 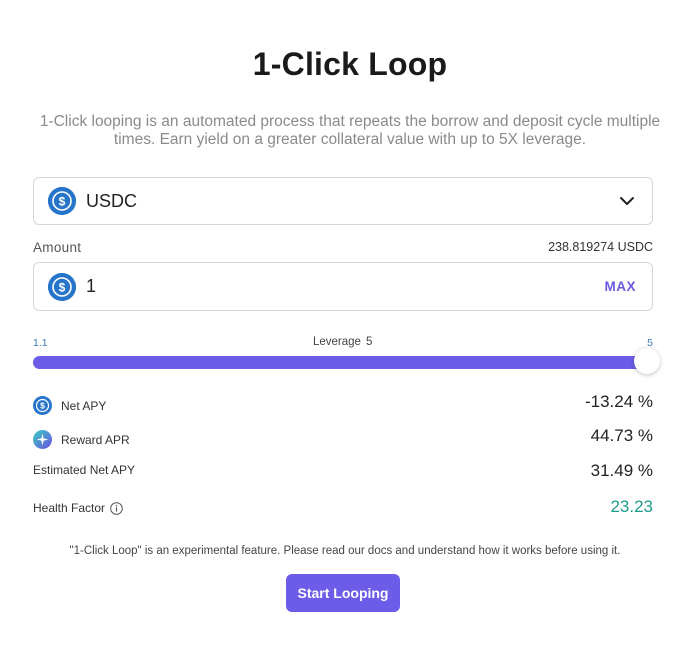 I want to click on estimated-net-apy-value: 31.49 %, so click(x=621, y=470).